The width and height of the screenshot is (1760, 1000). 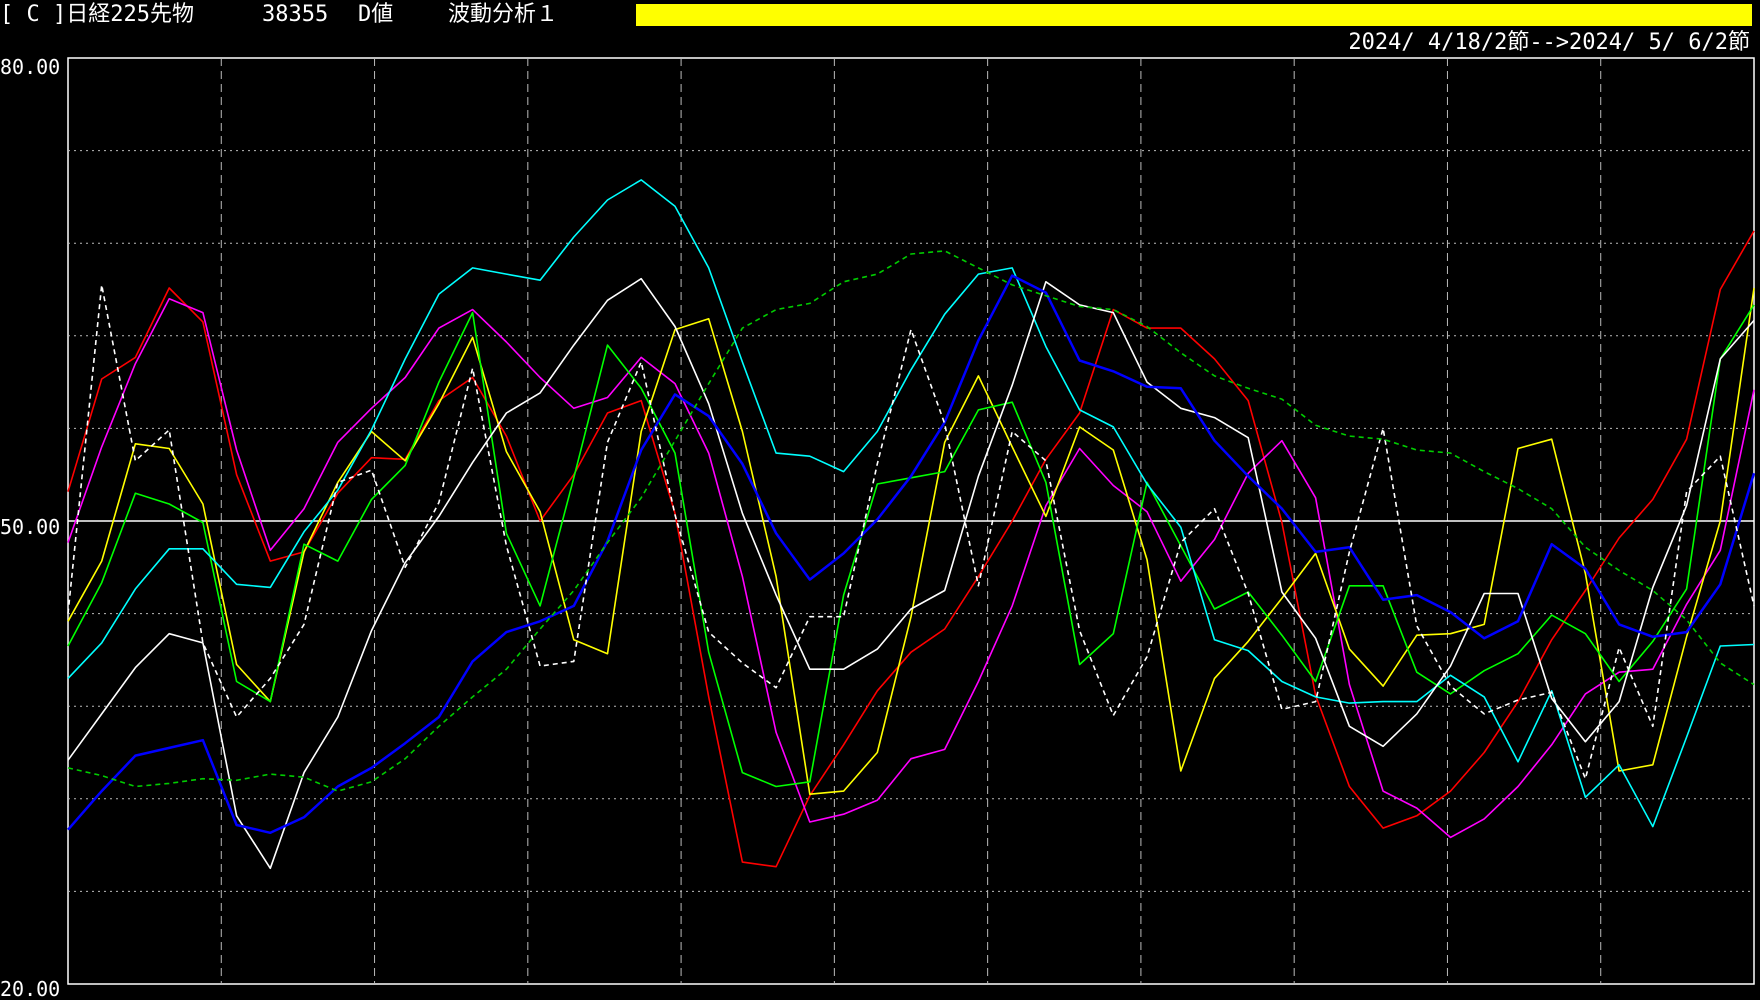 What do you see at coordinates (30, 67) in the screenshot?
I see `y-tick-label: 80.00` at bounding box center [30, 67].